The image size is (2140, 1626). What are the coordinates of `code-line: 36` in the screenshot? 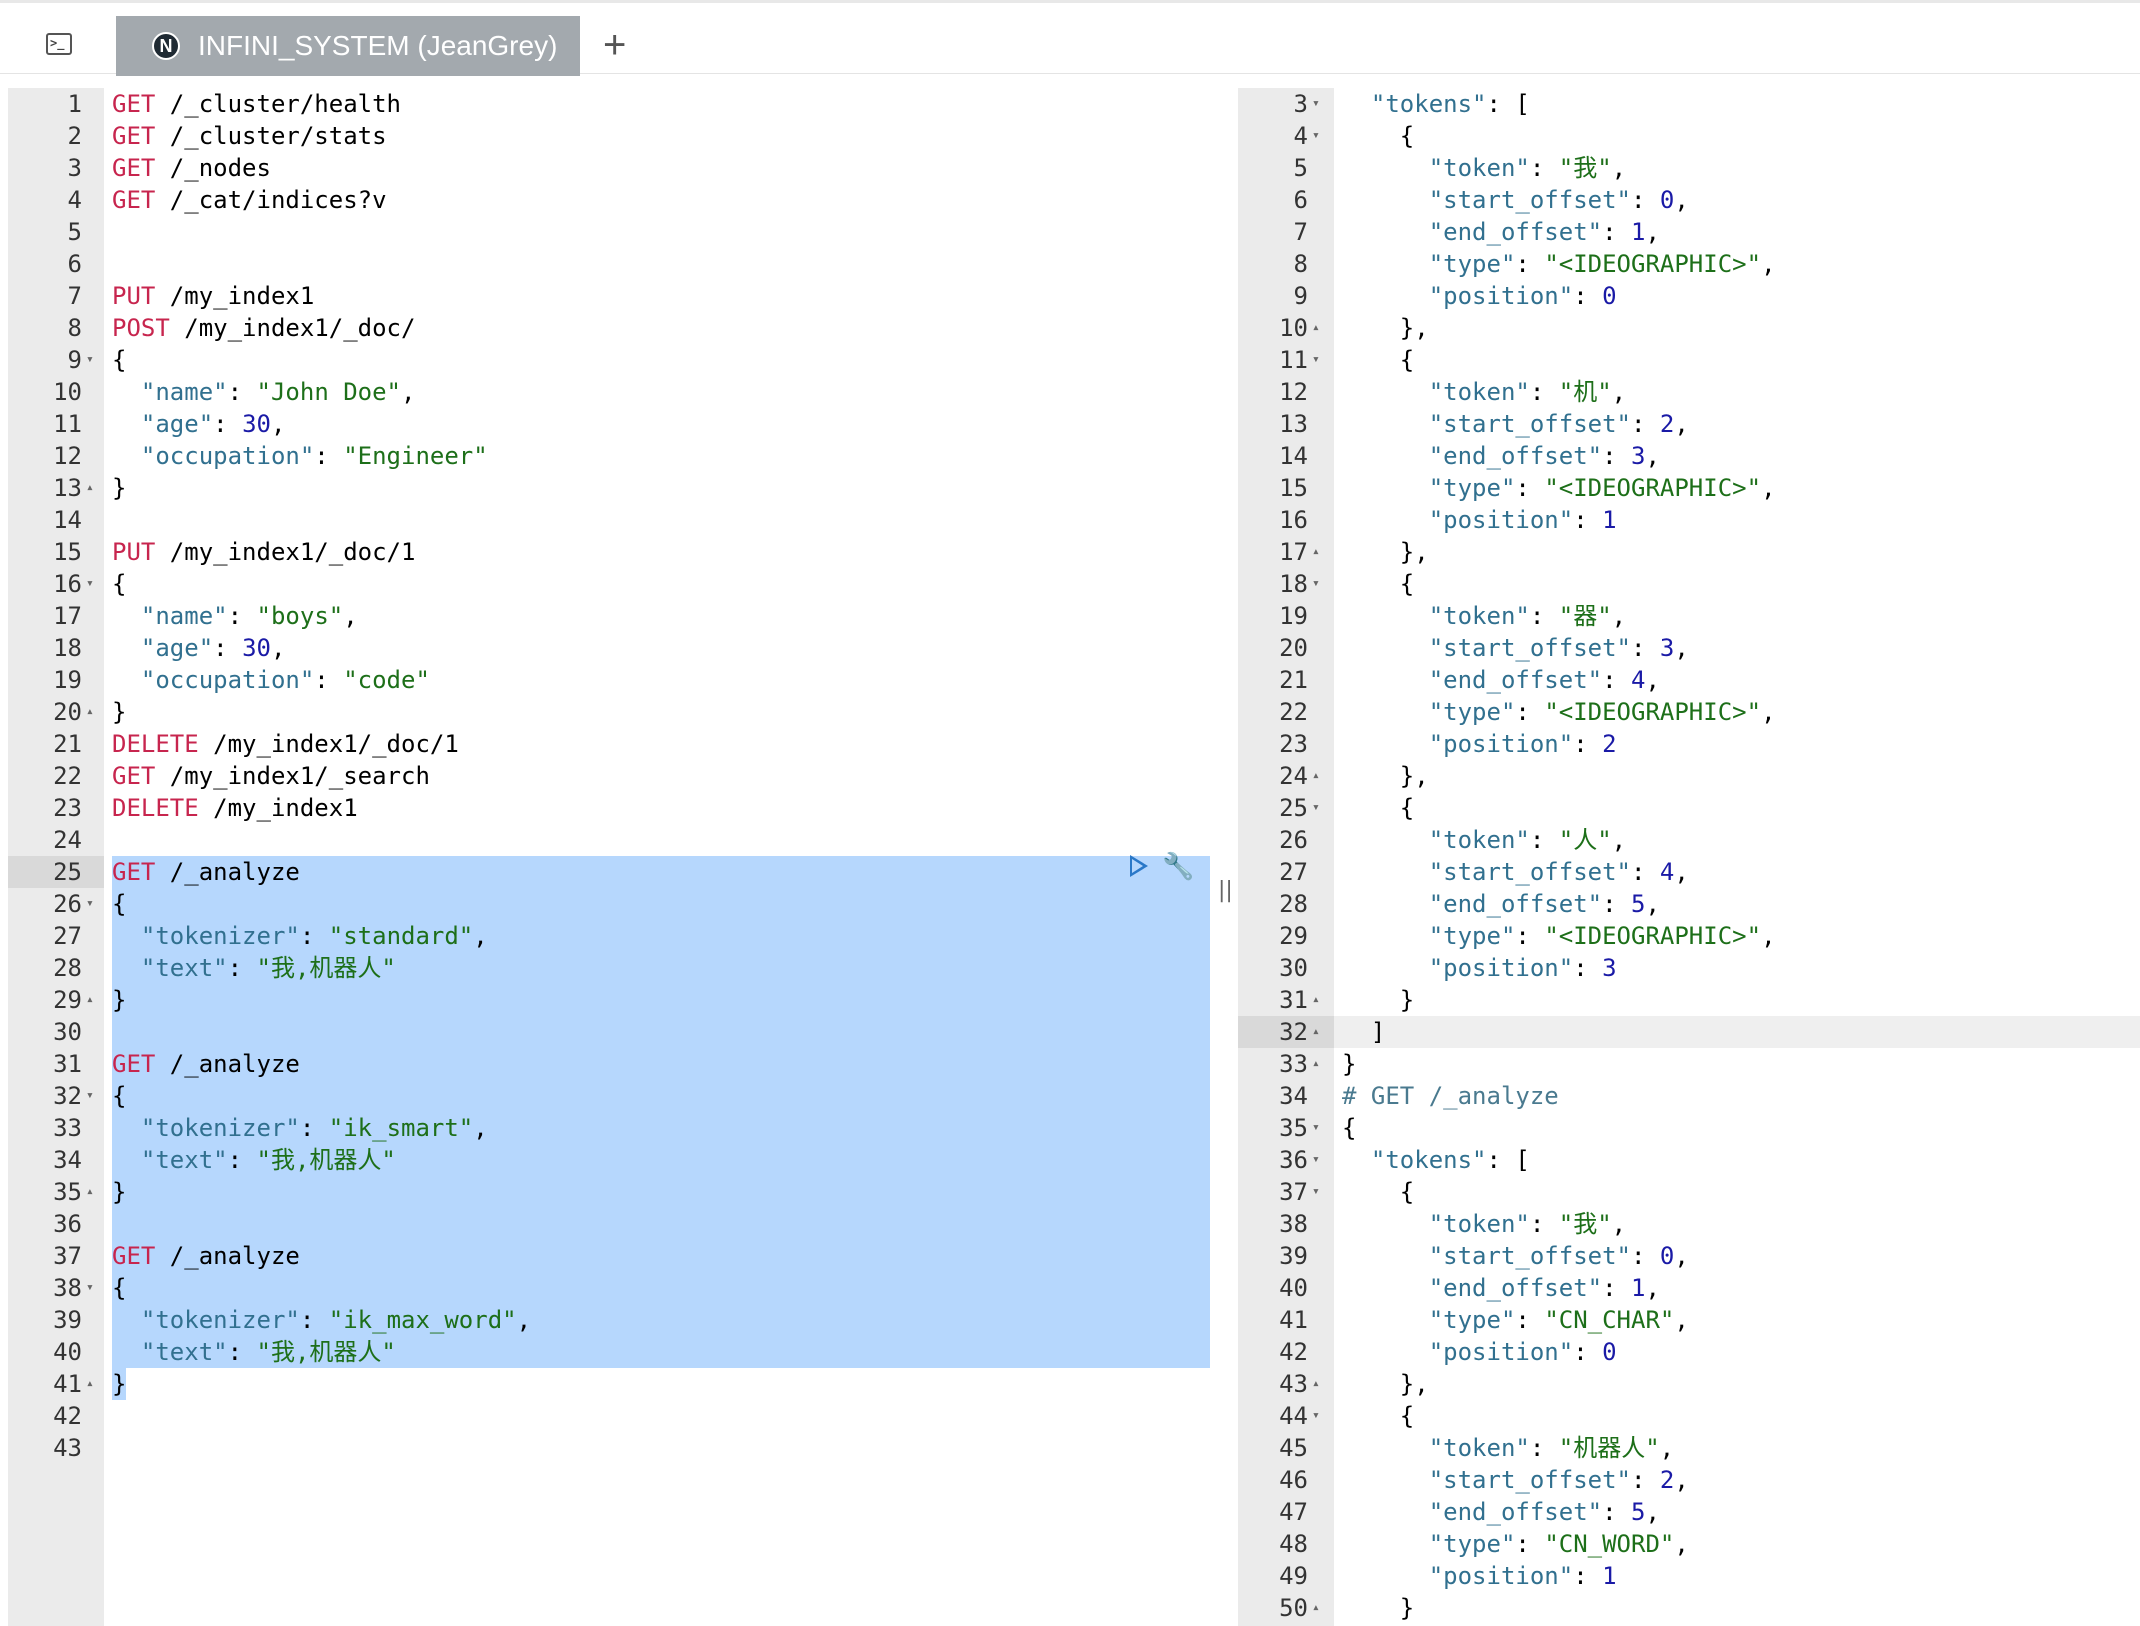 It's located at (609, 1224).